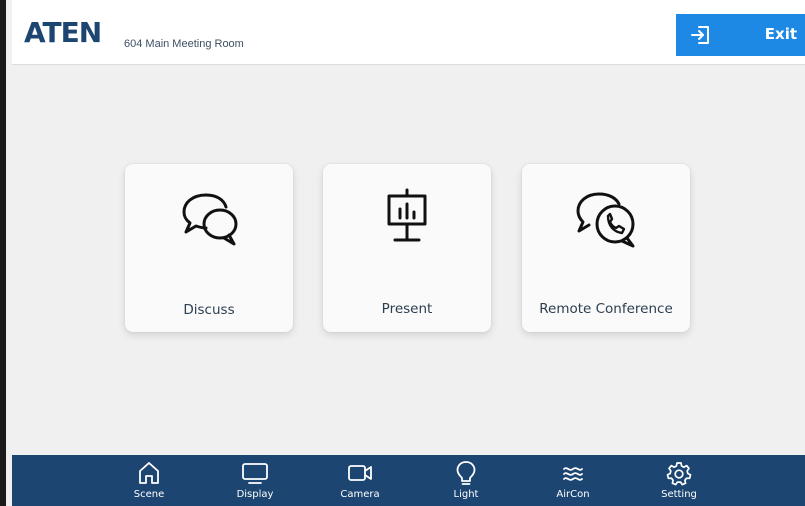  I want to click on nav-label: Display, so click(255, 494).